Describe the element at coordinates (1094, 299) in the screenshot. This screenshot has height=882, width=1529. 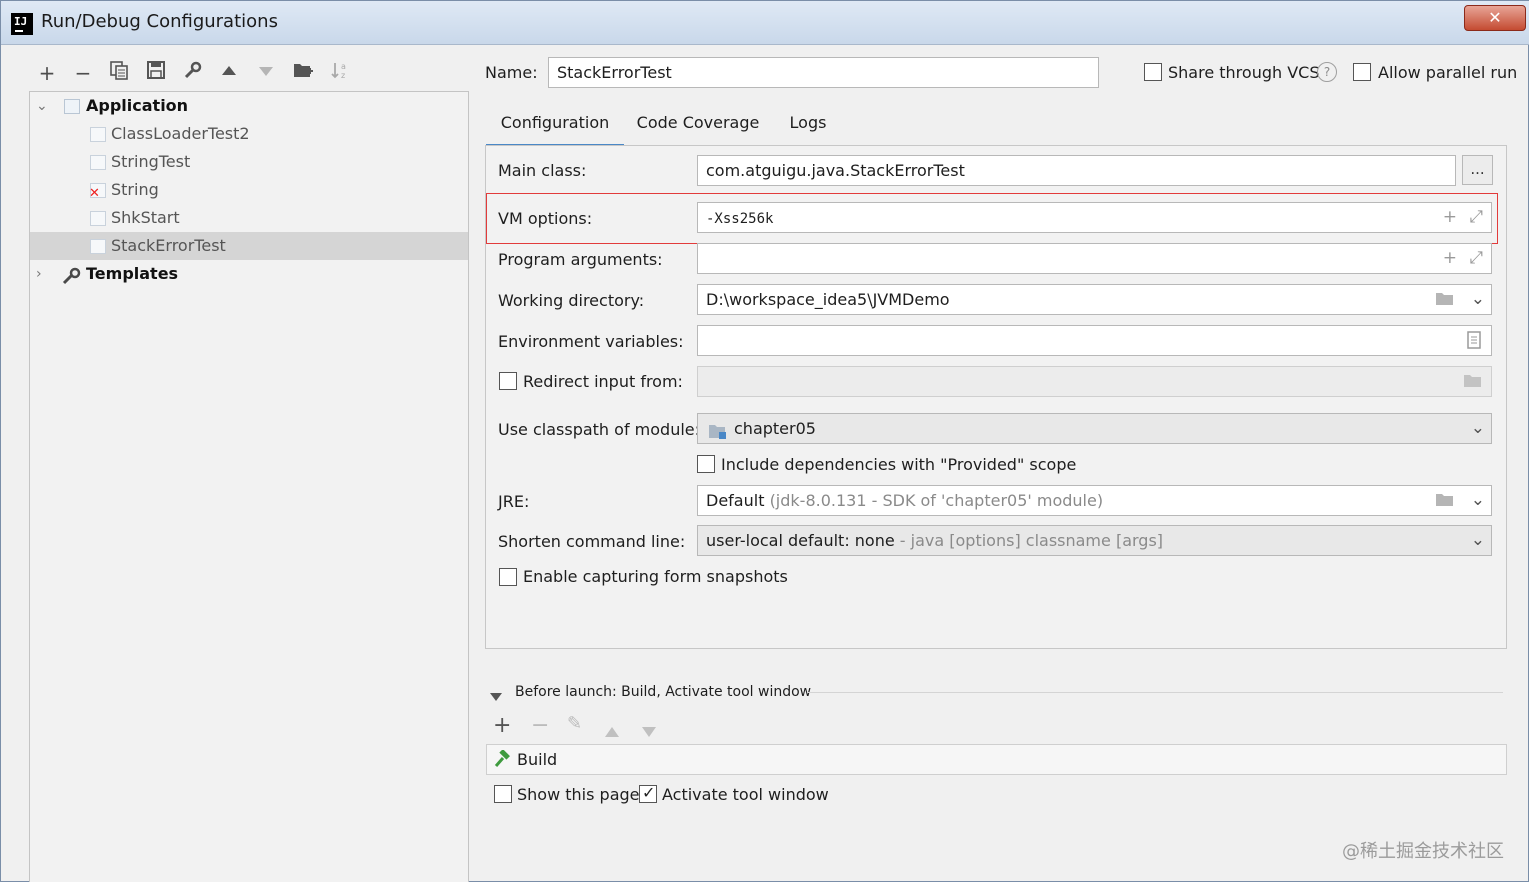
I see `working-directory-field: D:\workspace_idea5\JVMDemo ⌄` at that location.